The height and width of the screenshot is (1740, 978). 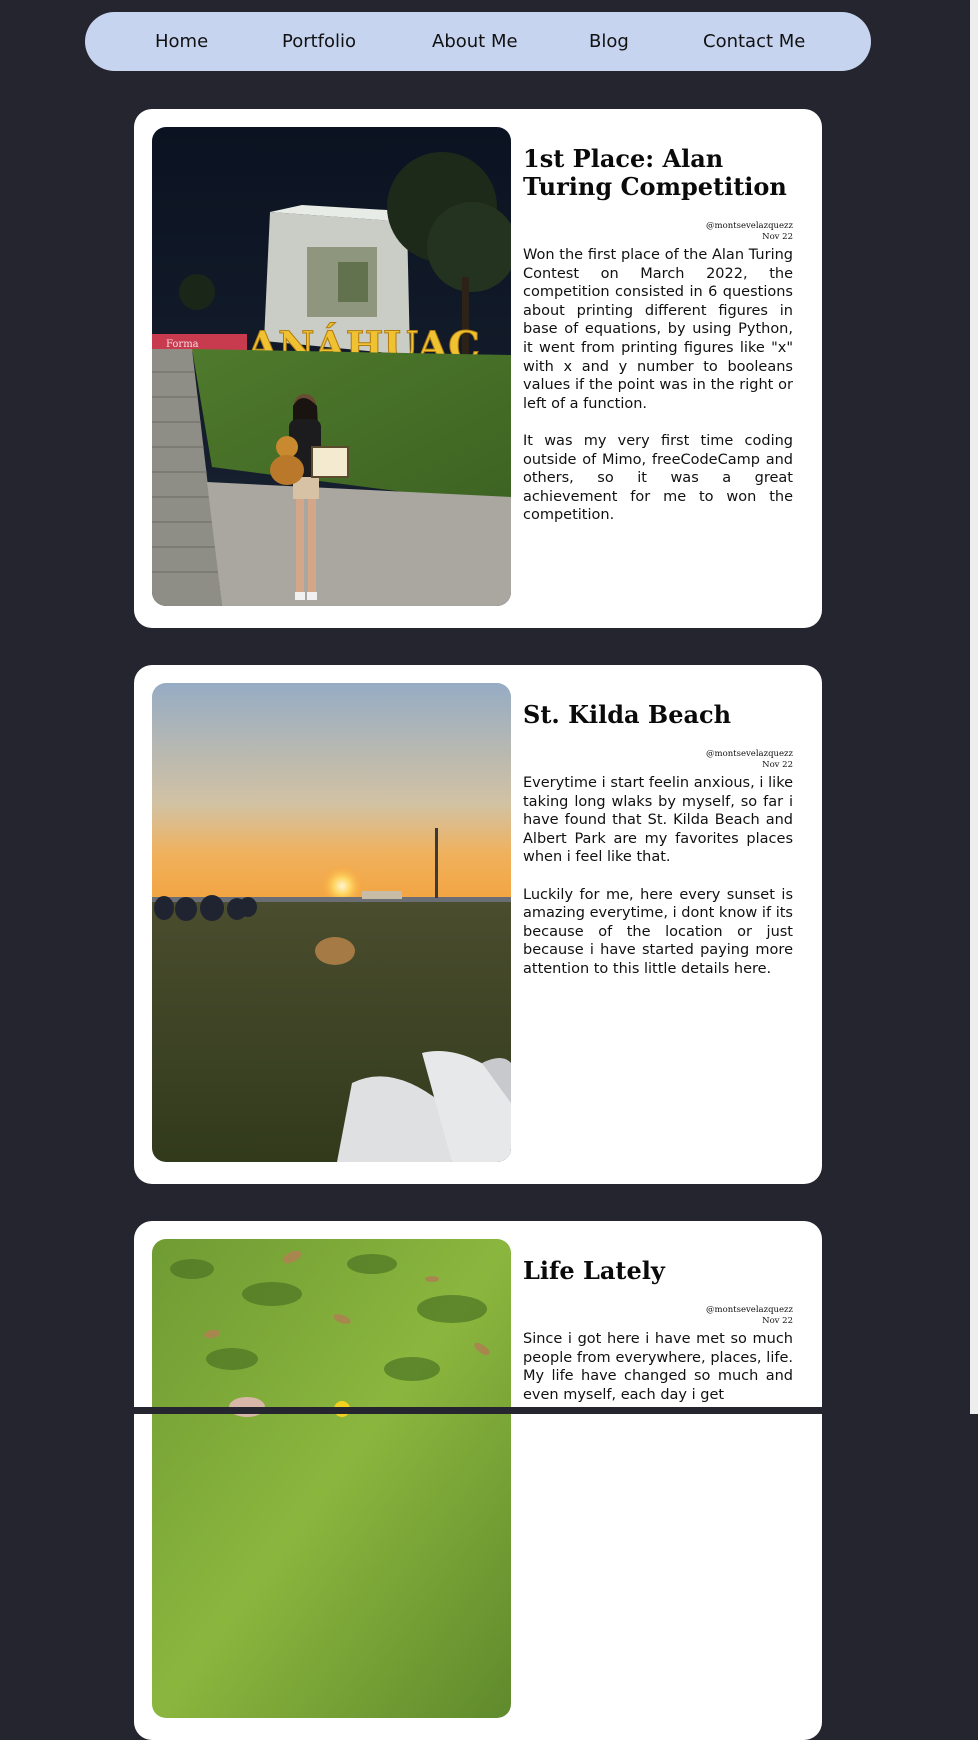 What do you see at coordinates (331, 366) in the screenshot?
I see `post-photo-graduation: Forma ANÁHUAC` at bounding box center [331, 366].